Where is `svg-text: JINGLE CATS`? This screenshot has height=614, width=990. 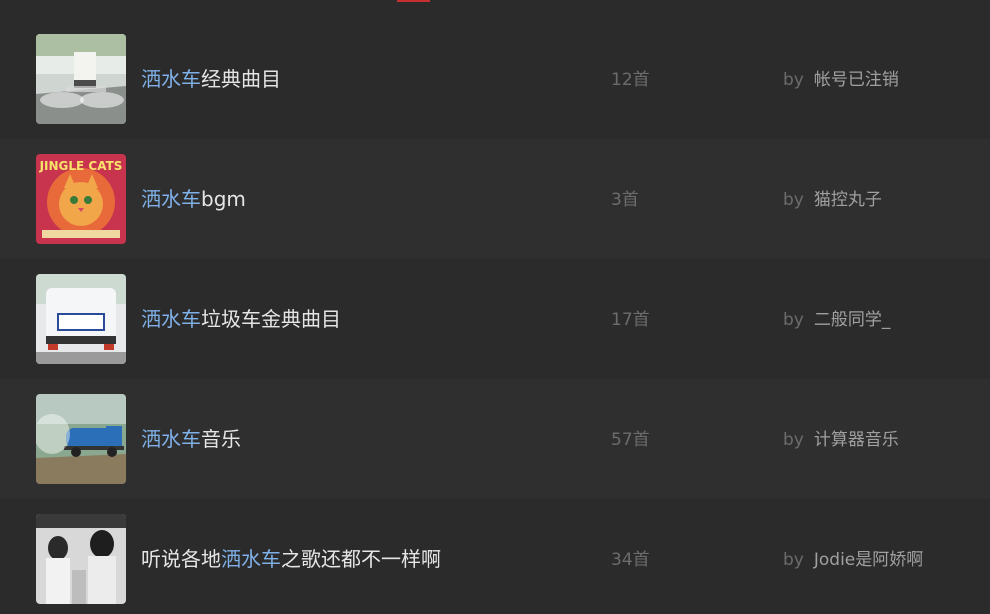 svg-text: JINGLE CATS is located at coordinates (81, 166).